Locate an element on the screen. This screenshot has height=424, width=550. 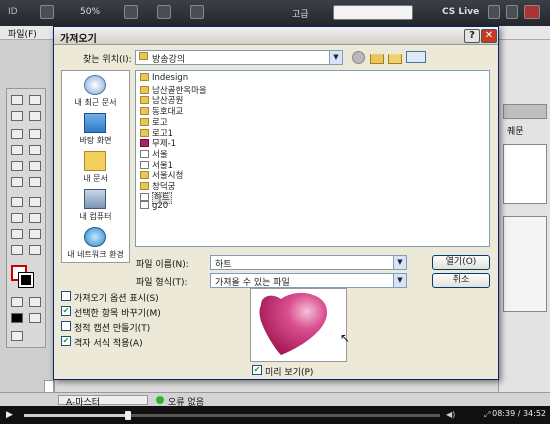
pen-tool-icon is located at coordinates (17, 150).